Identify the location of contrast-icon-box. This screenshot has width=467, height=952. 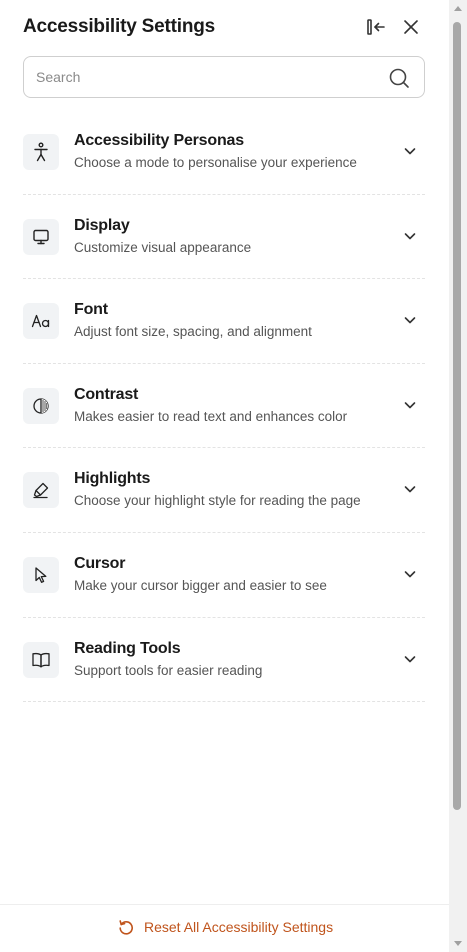
(41, 405).